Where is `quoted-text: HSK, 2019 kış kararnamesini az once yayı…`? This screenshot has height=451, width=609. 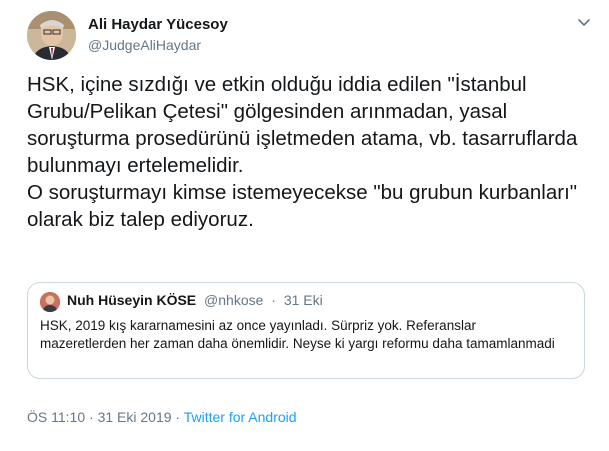 quoted-text: HSK, 2019 kış kararnamesini az once yayı… is located at coordinates (297, 334).